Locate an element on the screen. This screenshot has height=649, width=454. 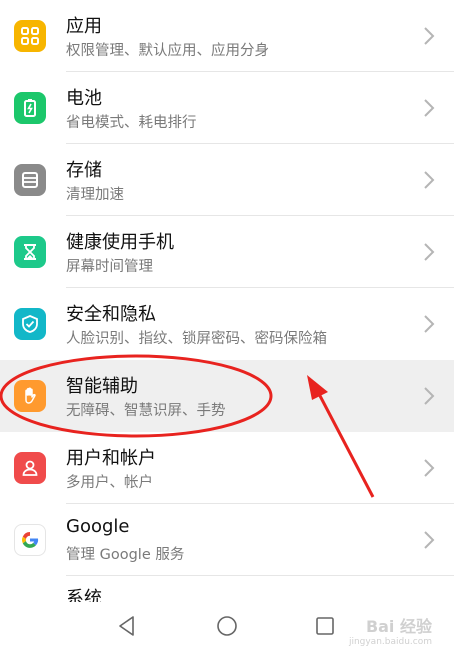
item-title: 用户和帐户 is located at coordinates (111, 458).